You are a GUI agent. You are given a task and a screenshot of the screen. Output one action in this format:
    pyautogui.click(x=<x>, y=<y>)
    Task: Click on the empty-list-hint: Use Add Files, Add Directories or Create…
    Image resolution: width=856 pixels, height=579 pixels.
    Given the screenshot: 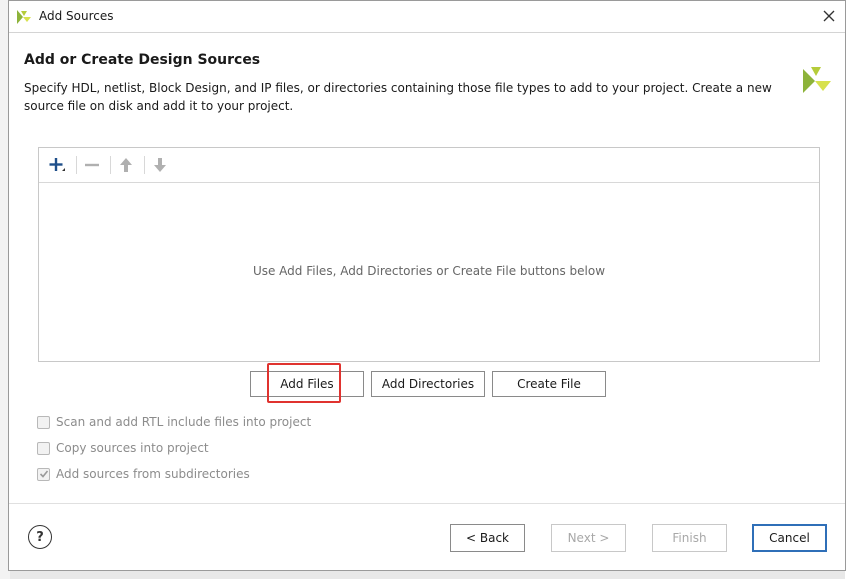 What is the action you would take?
    pyautogui.click(x=429, y=271)
    